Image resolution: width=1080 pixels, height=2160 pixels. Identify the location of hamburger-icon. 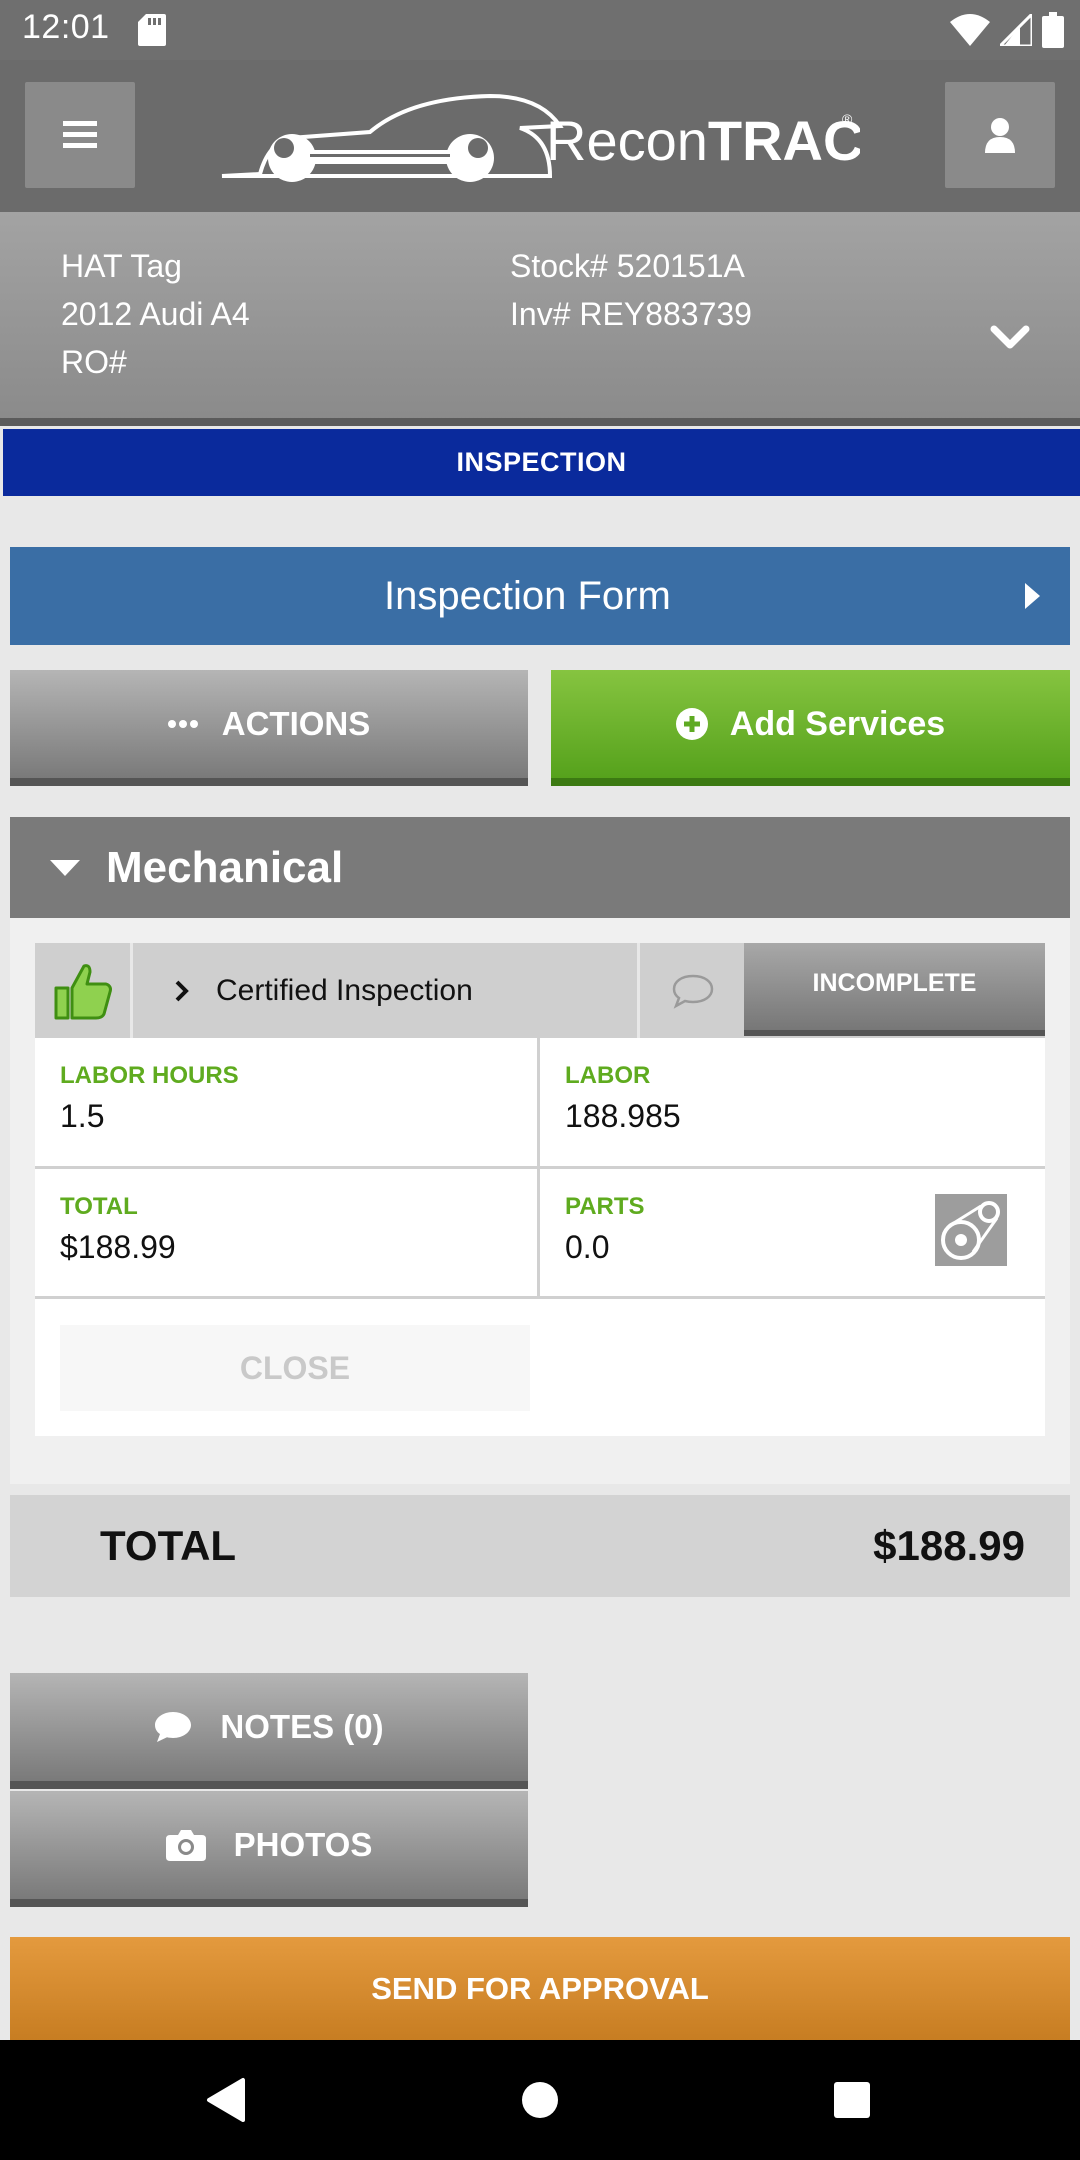
(80, 134).